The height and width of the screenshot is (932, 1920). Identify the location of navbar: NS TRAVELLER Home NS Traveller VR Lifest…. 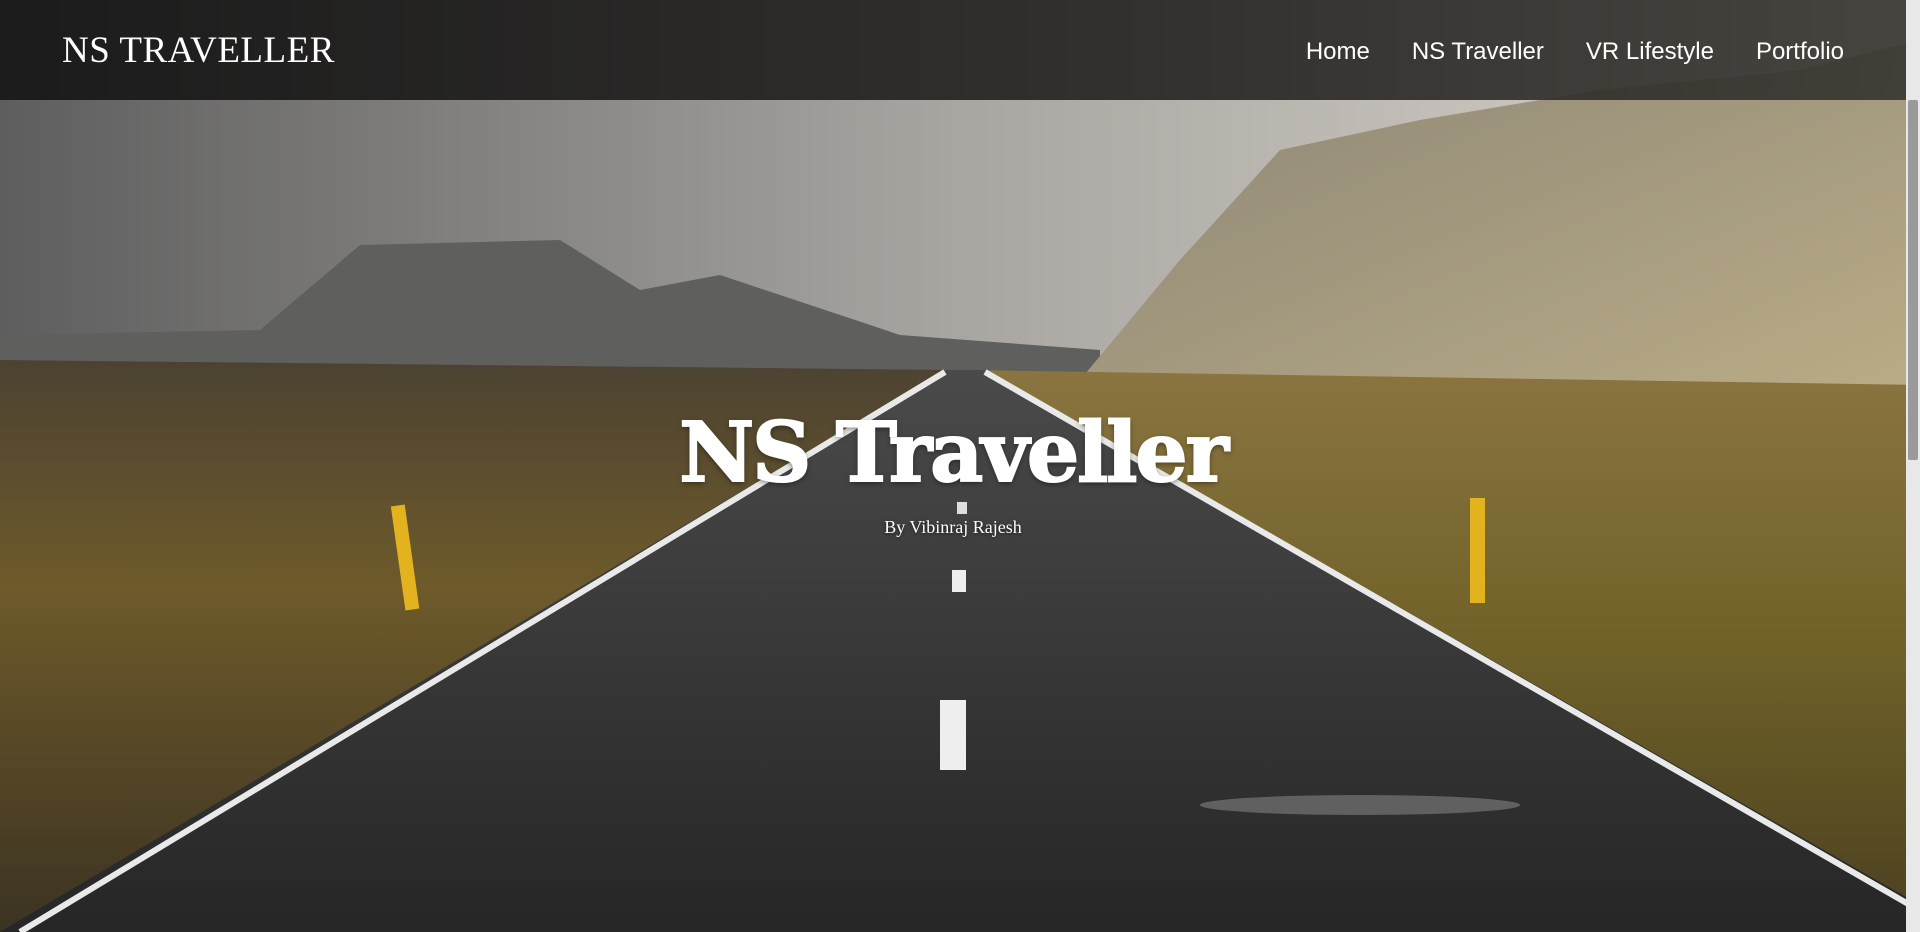
(953, 50).